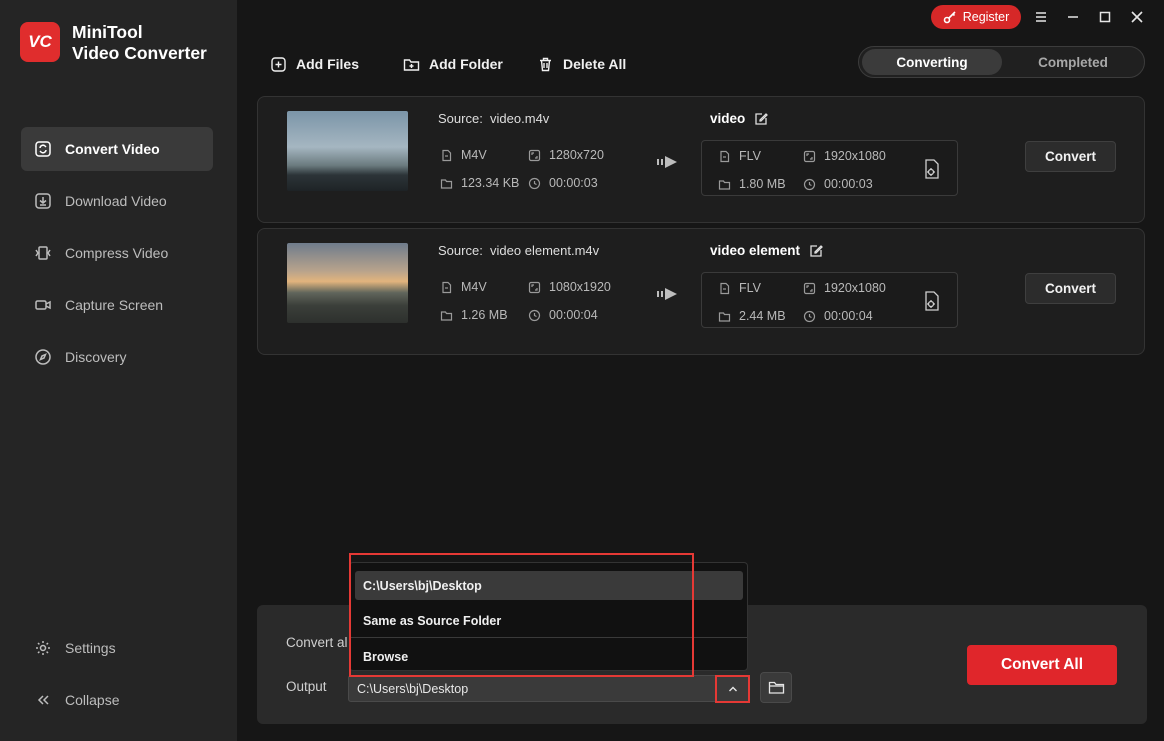 This screenshot has height=741, width=1164. Describe the element at coordinates (545, 64) in the screenshot. I see `trash-icon` at that location.